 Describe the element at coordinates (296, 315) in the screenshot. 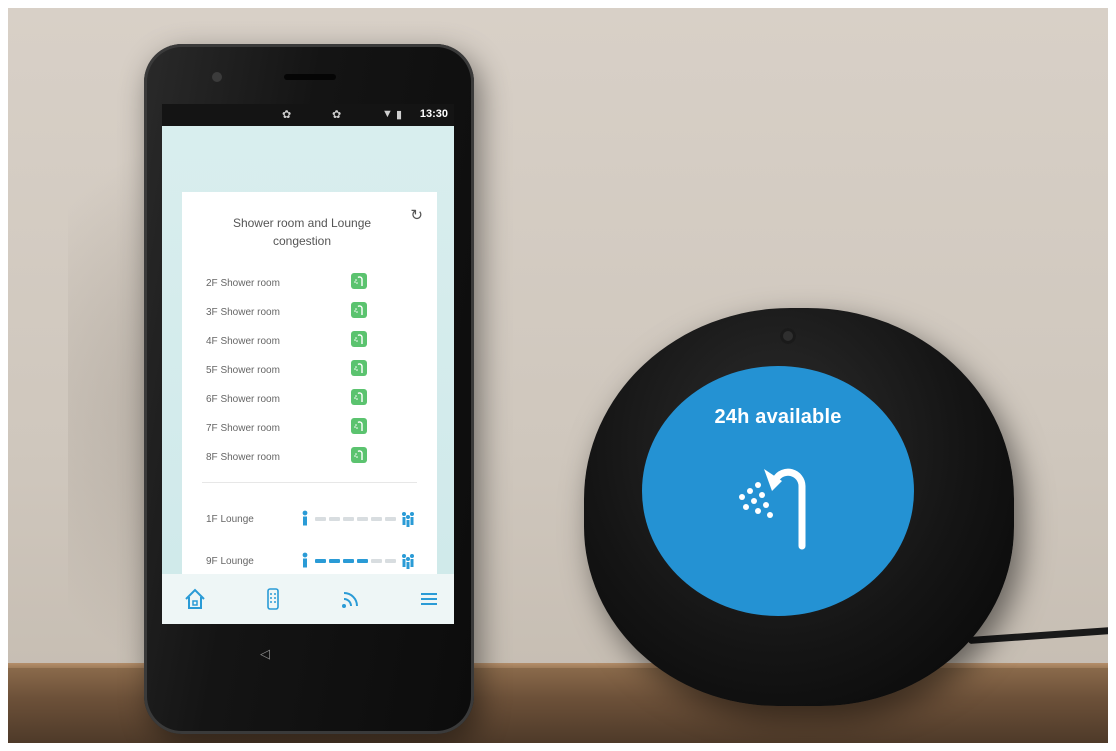

I see `shower-room-row: 3F Shower room` at that location.